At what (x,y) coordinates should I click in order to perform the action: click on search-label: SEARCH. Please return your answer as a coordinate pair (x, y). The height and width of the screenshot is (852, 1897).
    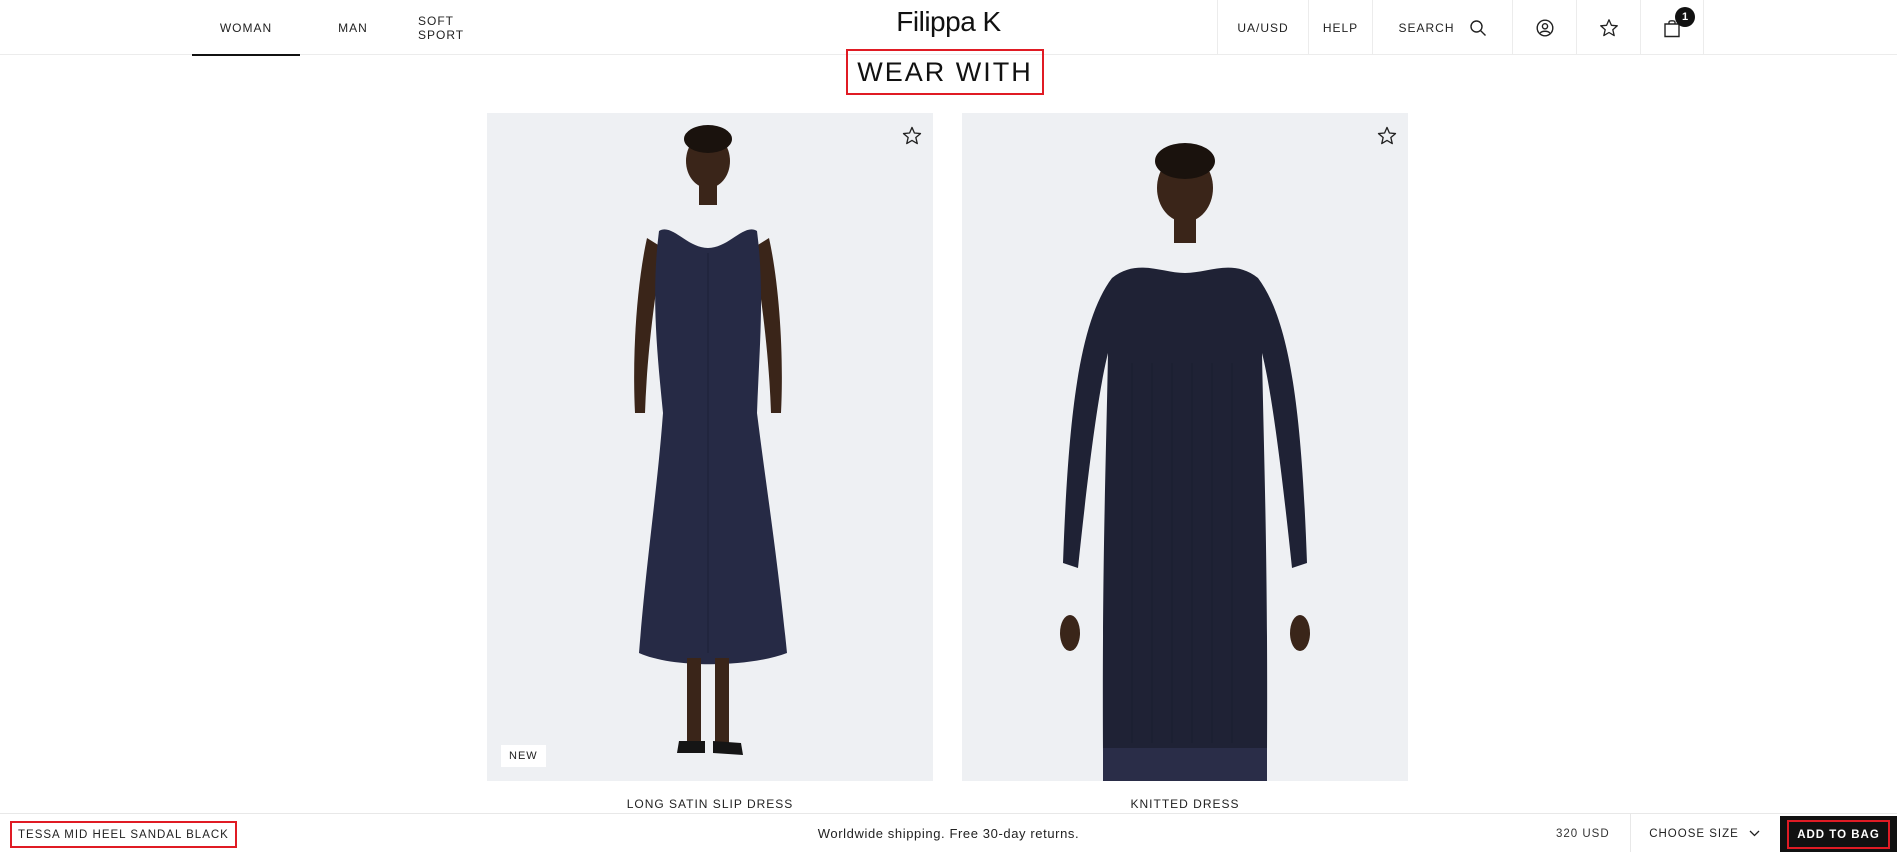
    Looking at the image, I should click on (1426, 27).